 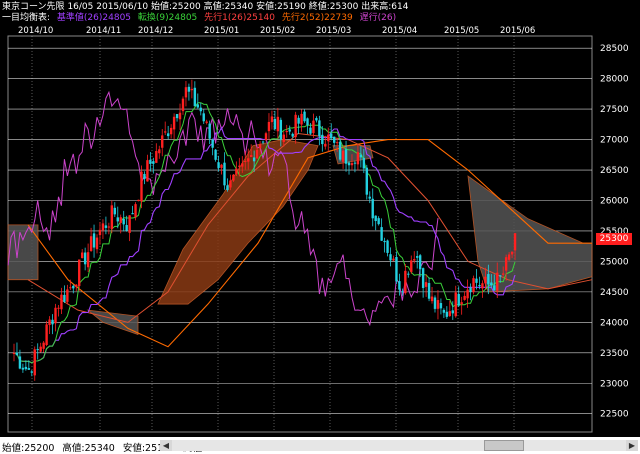 I want to click on scroll-left-icon: ◀, so click(x=166, y=445).